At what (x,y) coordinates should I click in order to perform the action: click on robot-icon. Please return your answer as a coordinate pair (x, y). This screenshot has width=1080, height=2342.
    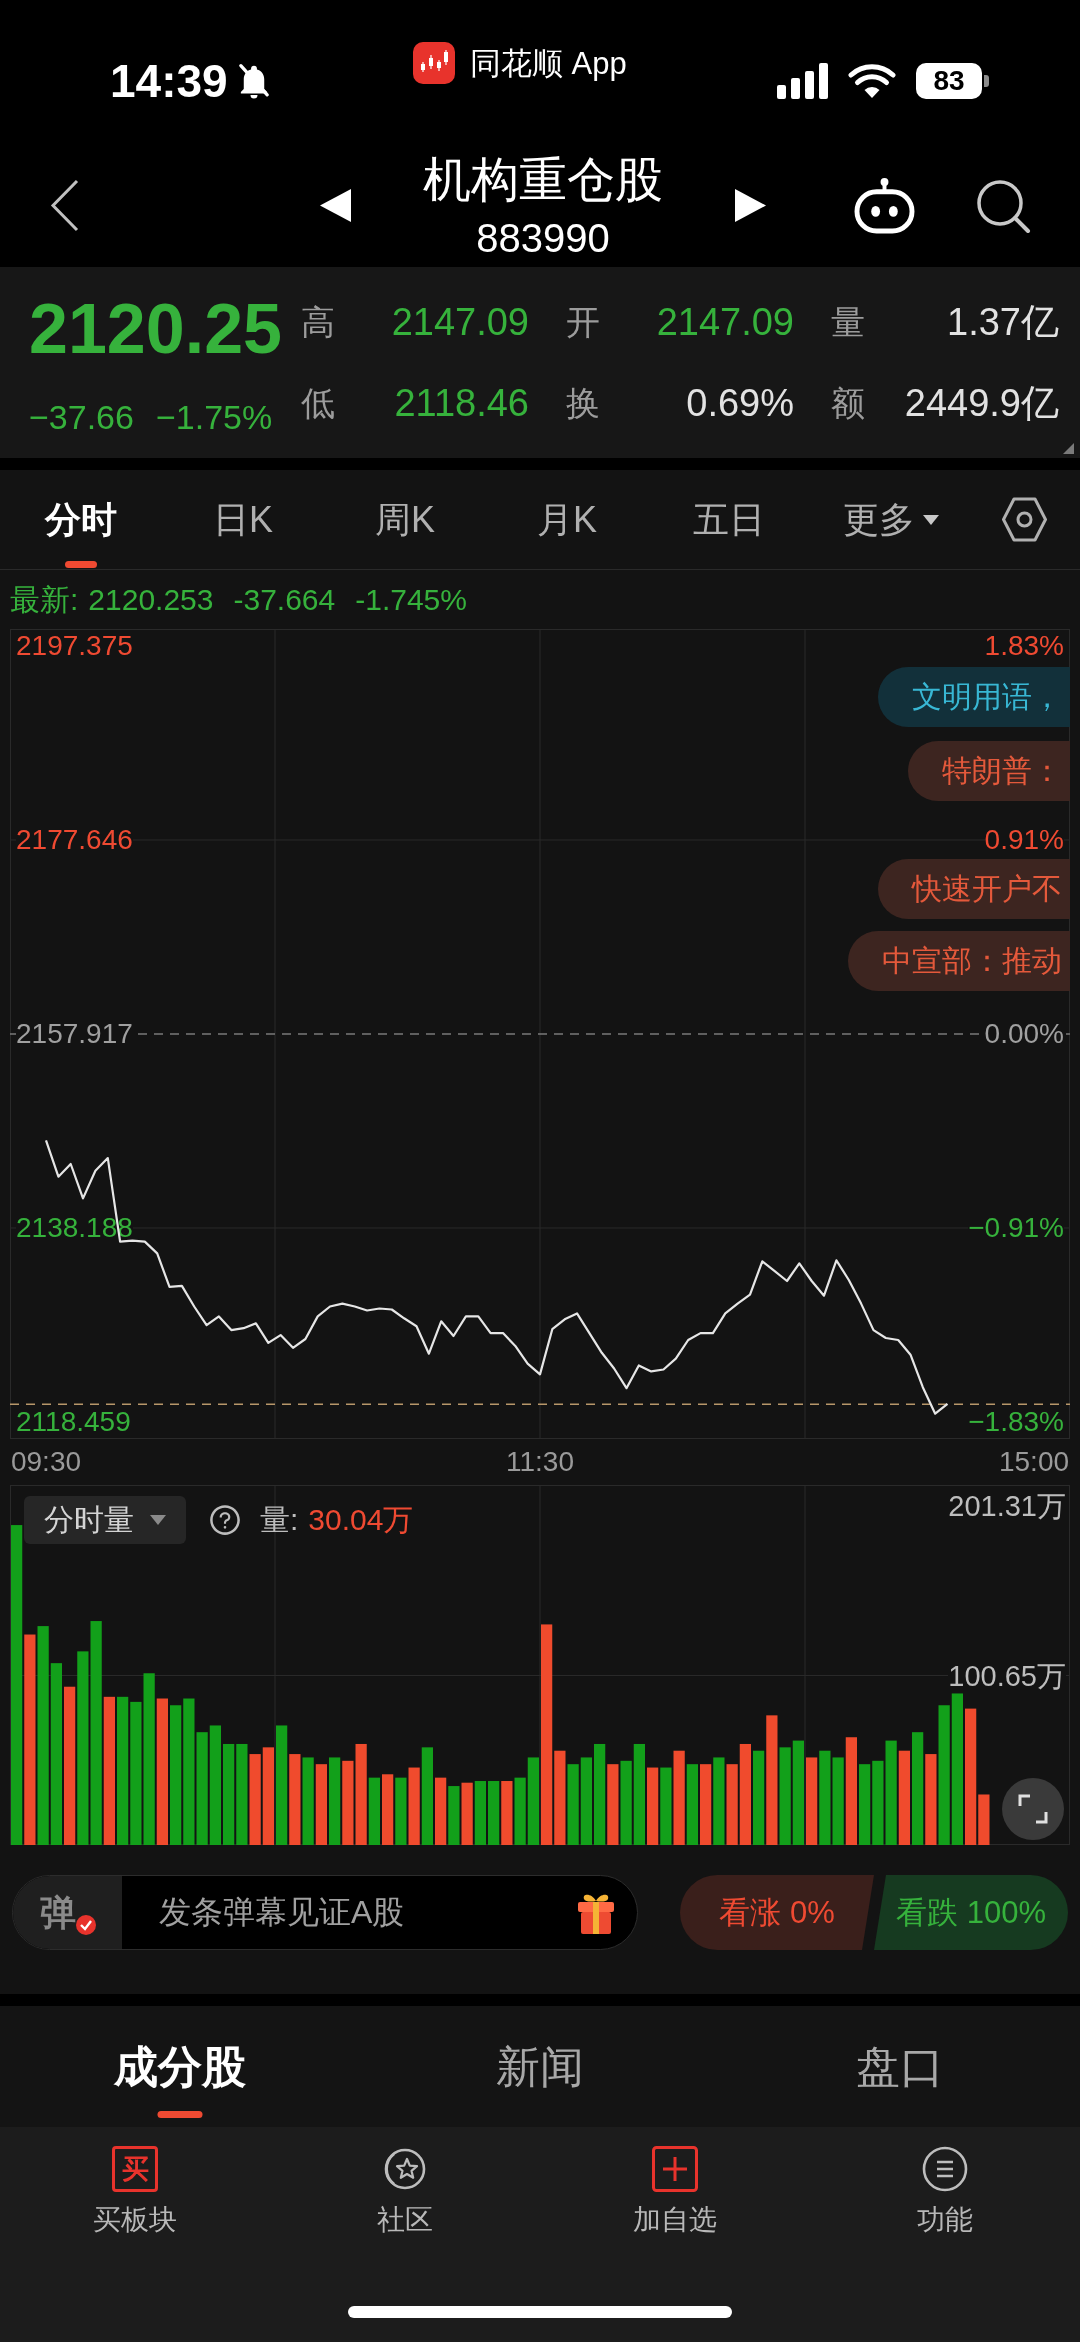
    Looking at the image, I should click on (884, 205).